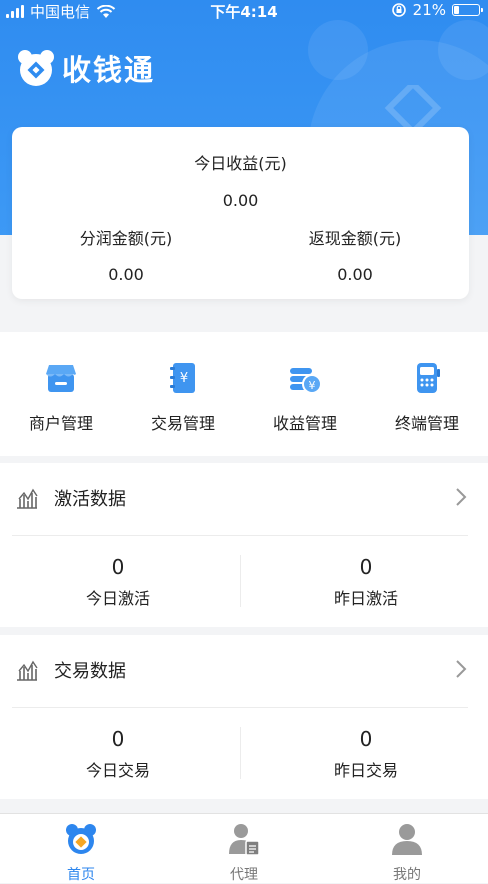 This screenshot has height=884, width=488. Describe the element at coordinates (61, 378) in the screenshot. I see `store-icon` at that location.